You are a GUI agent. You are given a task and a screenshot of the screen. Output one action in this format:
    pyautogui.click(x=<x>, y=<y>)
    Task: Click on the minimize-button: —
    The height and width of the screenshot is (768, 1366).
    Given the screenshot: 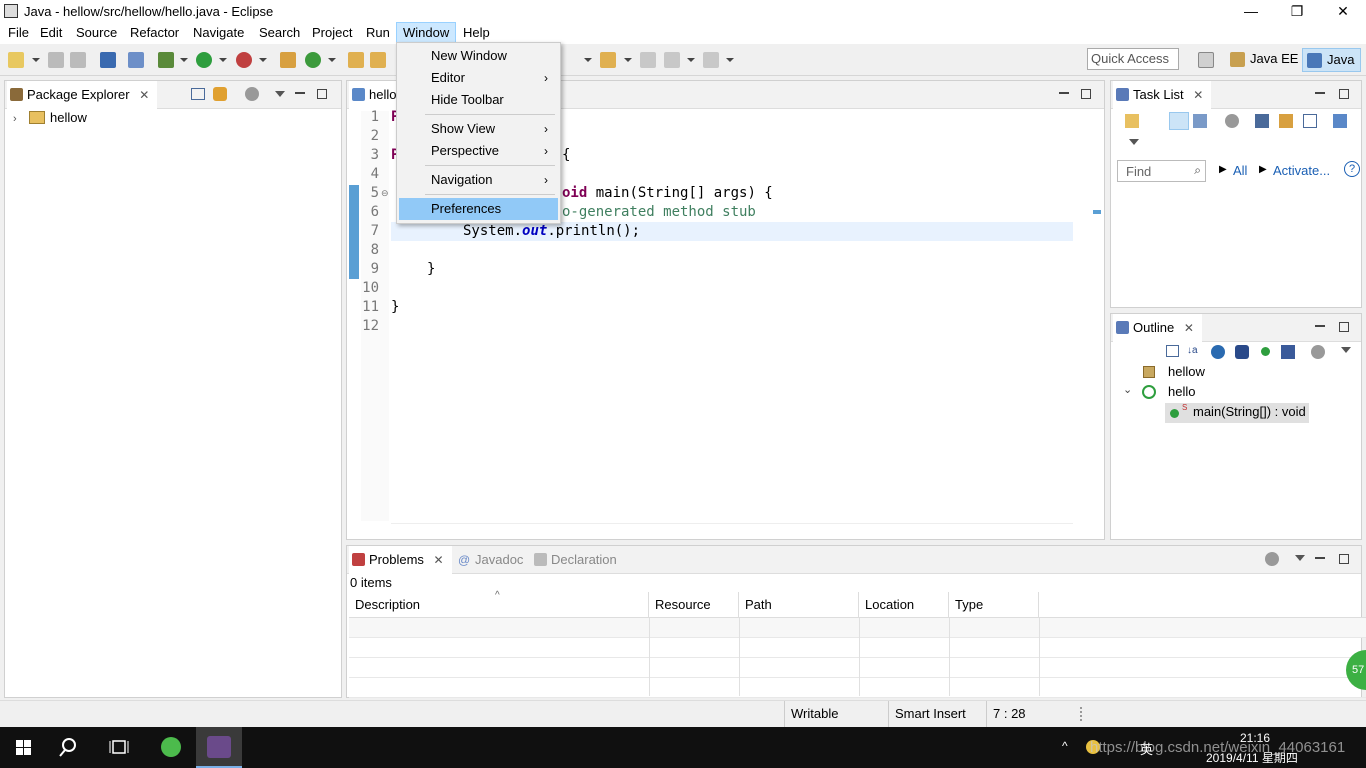 What is the action you would take?
    pyautogui.click(x=1251, y=11)
    